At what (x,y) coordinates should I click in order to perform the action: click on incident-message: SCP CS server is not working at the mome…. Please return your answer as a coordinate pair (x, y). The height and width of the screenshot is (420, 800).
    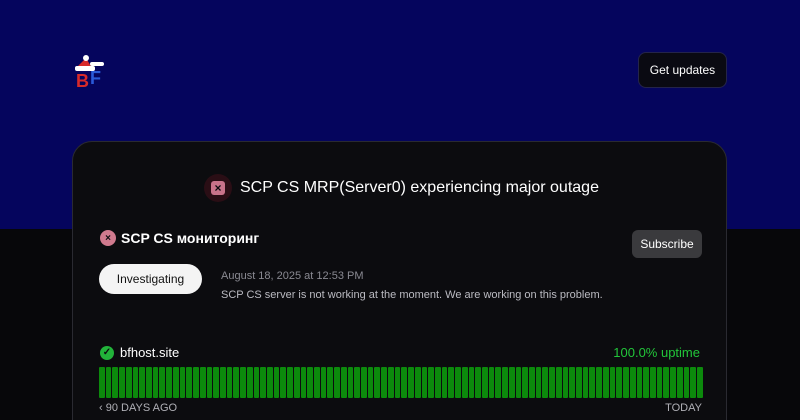
    Looking at the image, I should click on (412, 295).